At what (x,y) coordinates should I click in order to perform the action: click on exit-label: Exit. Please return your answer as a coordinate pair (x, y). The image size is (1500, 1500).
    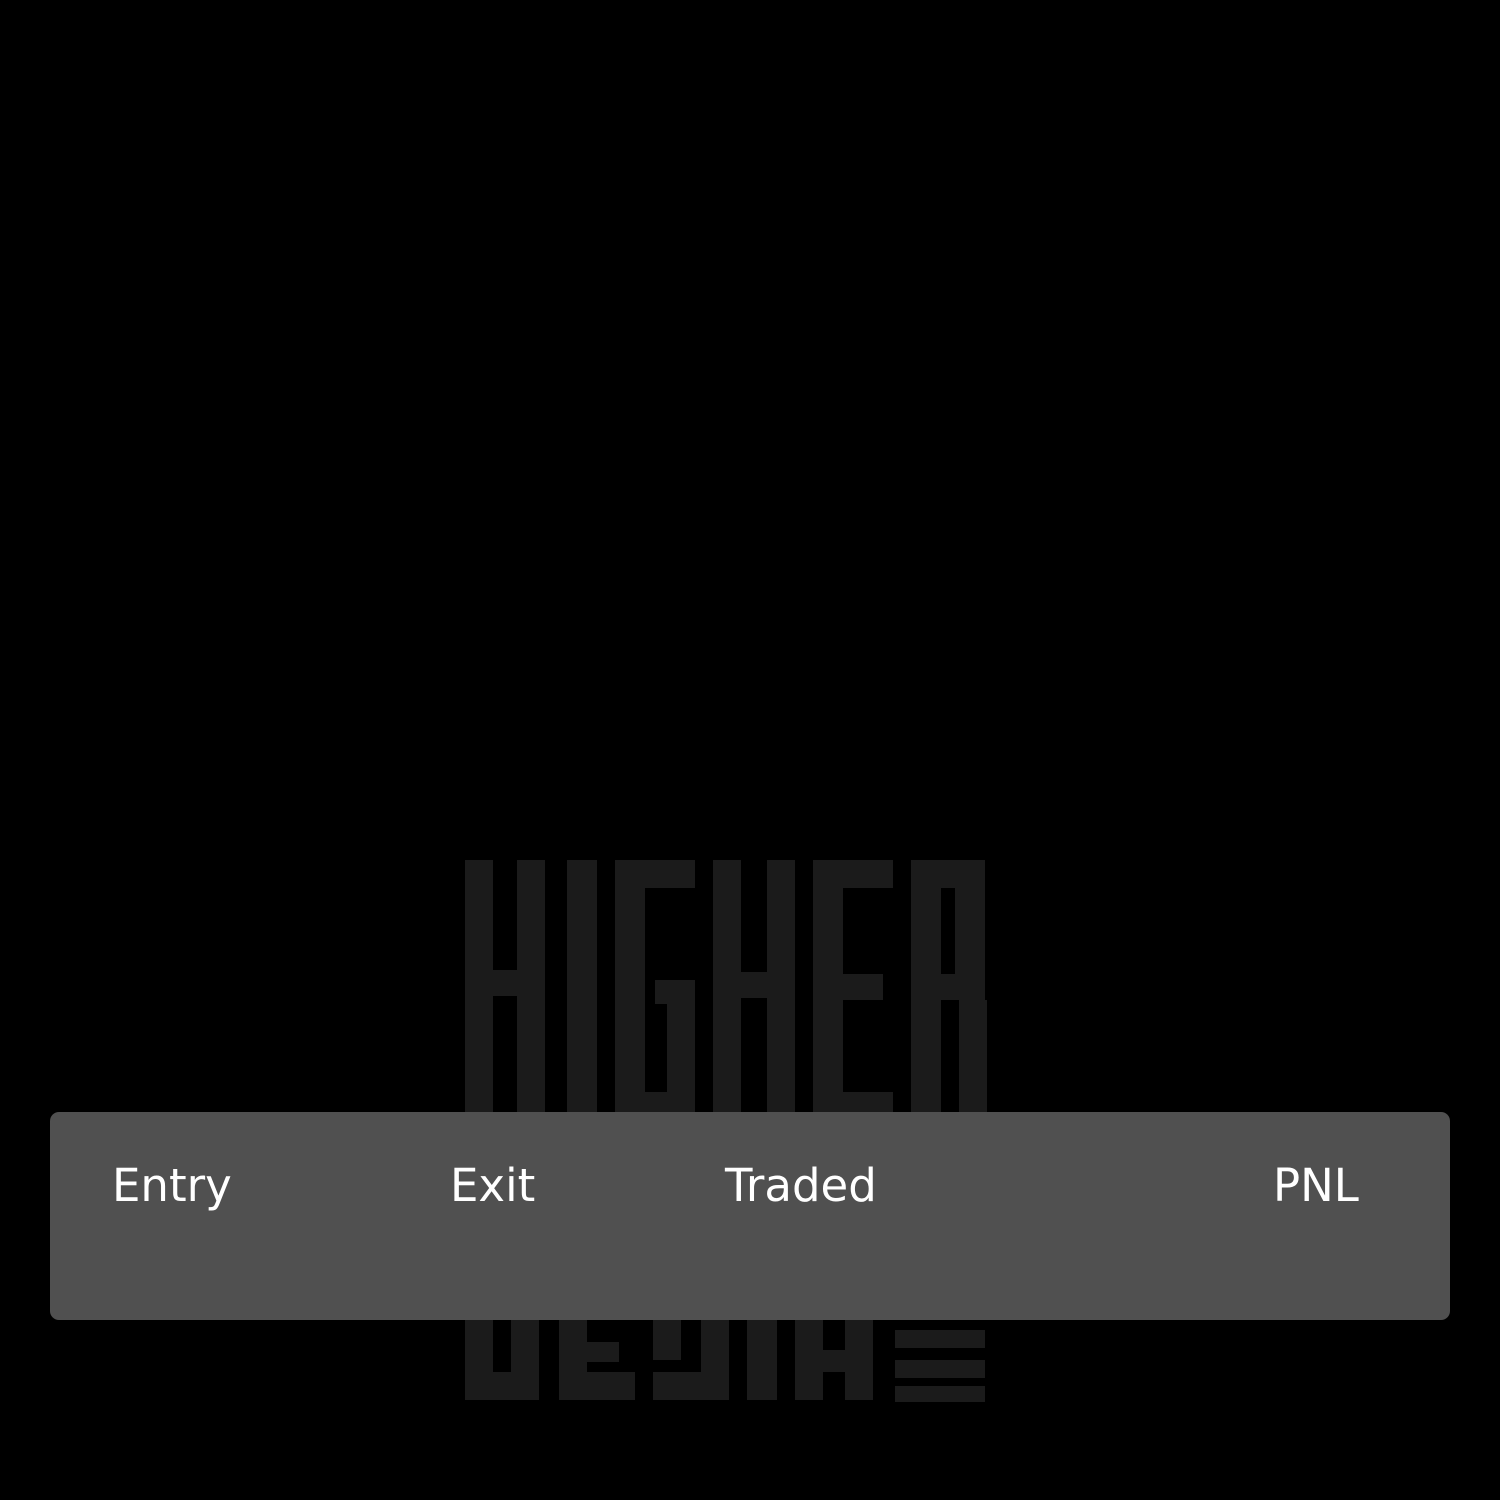
    Looking at the image, I should click on (493, 1185).